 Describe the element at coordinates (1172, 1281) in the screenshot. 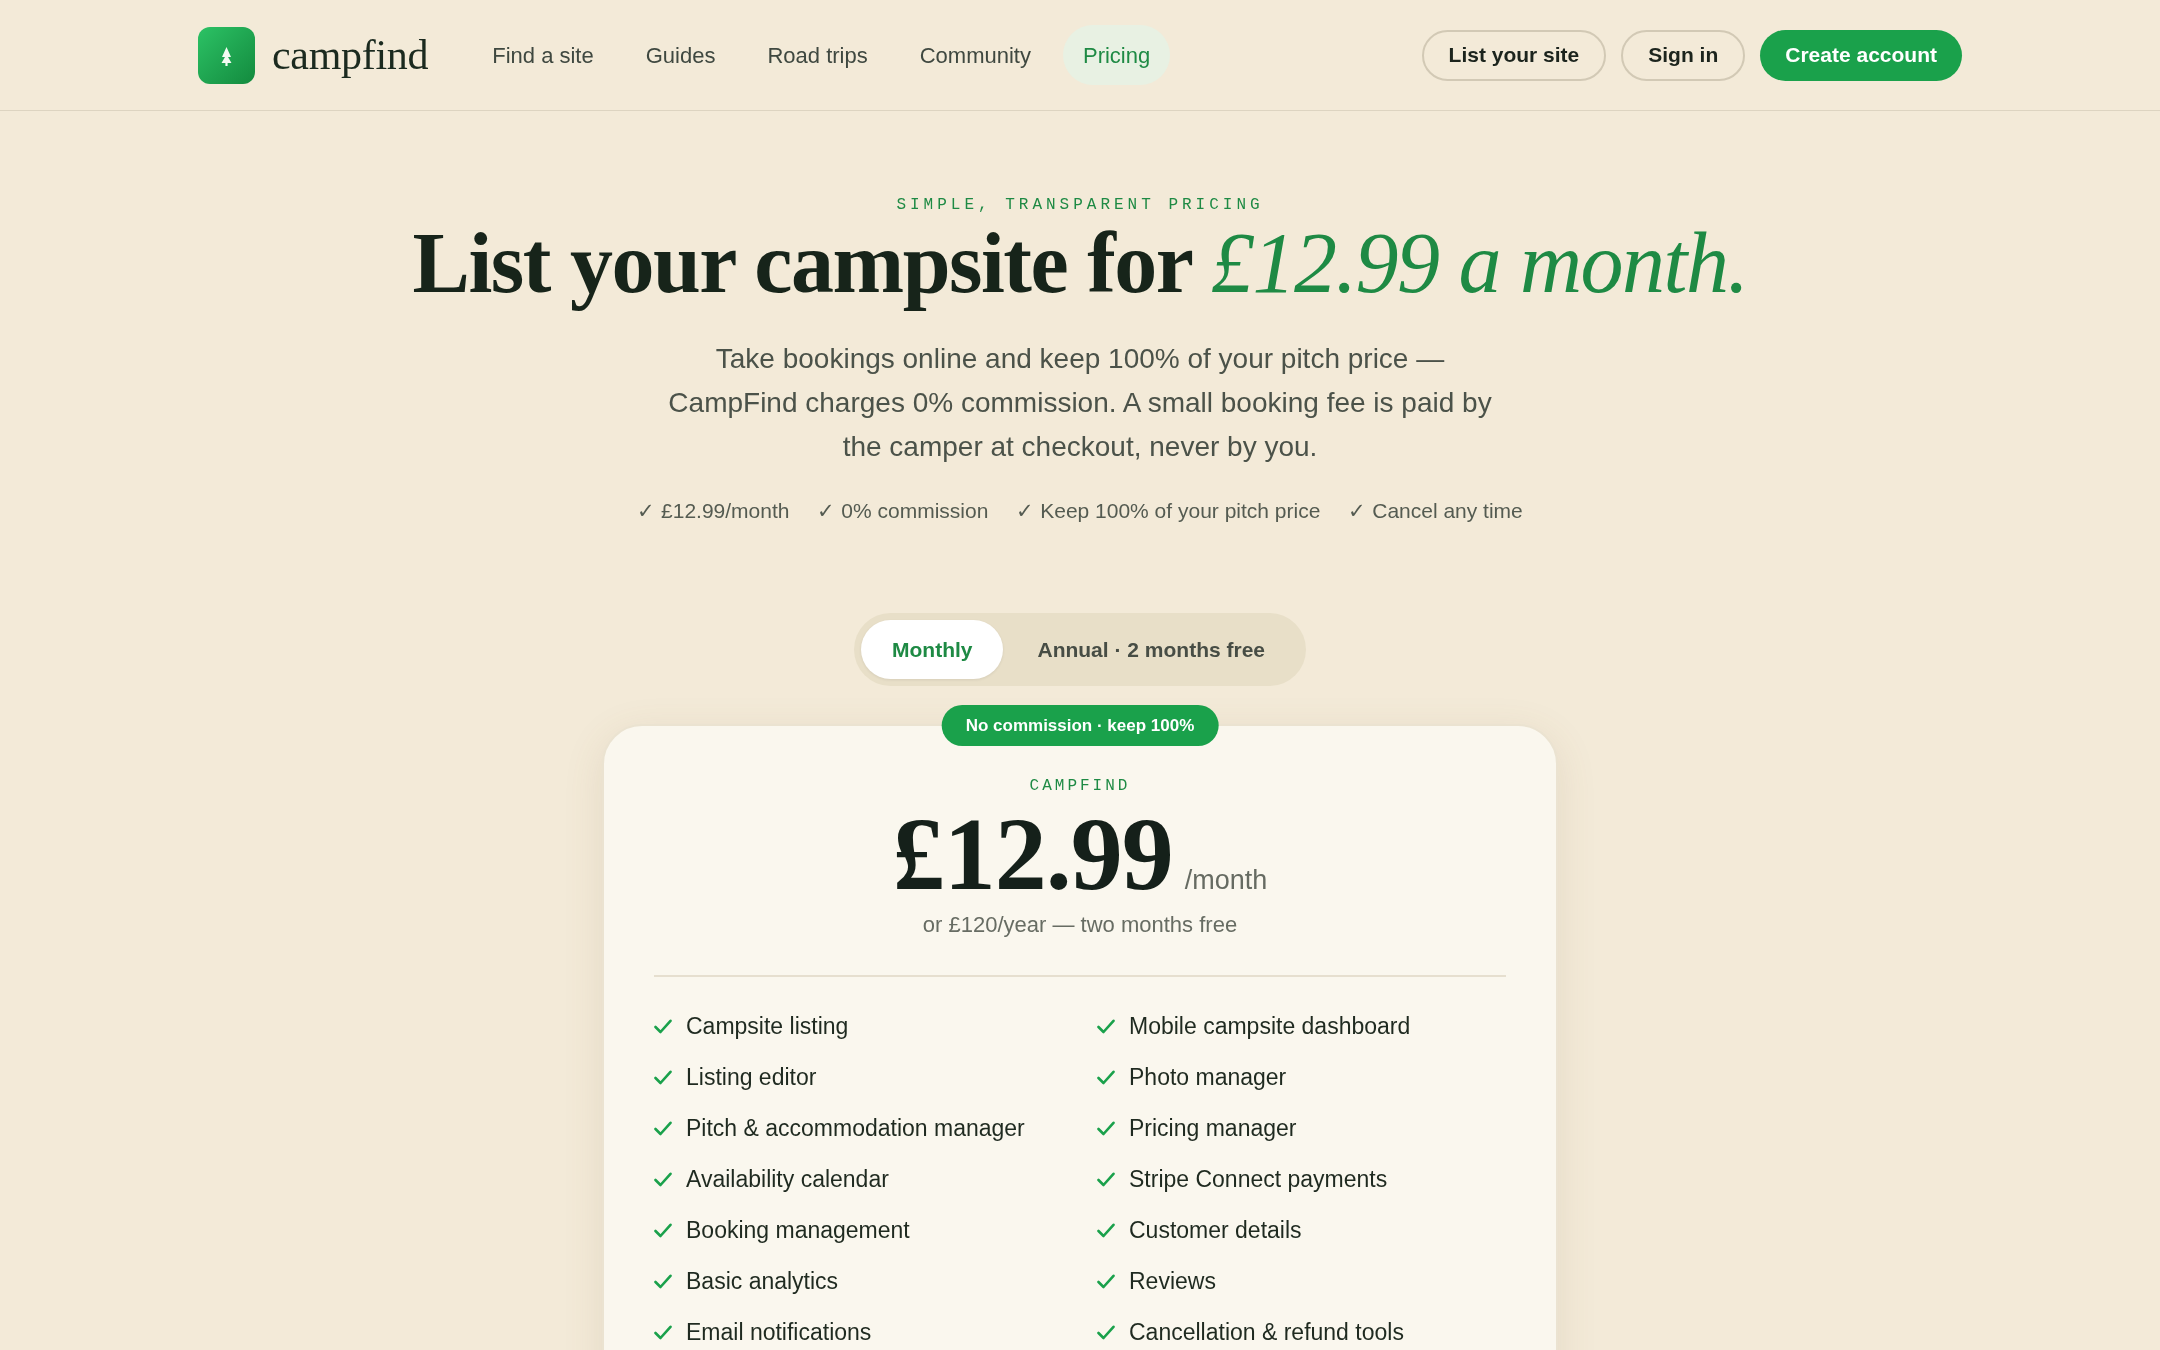

I see `feature-text: Reviews` at that location.